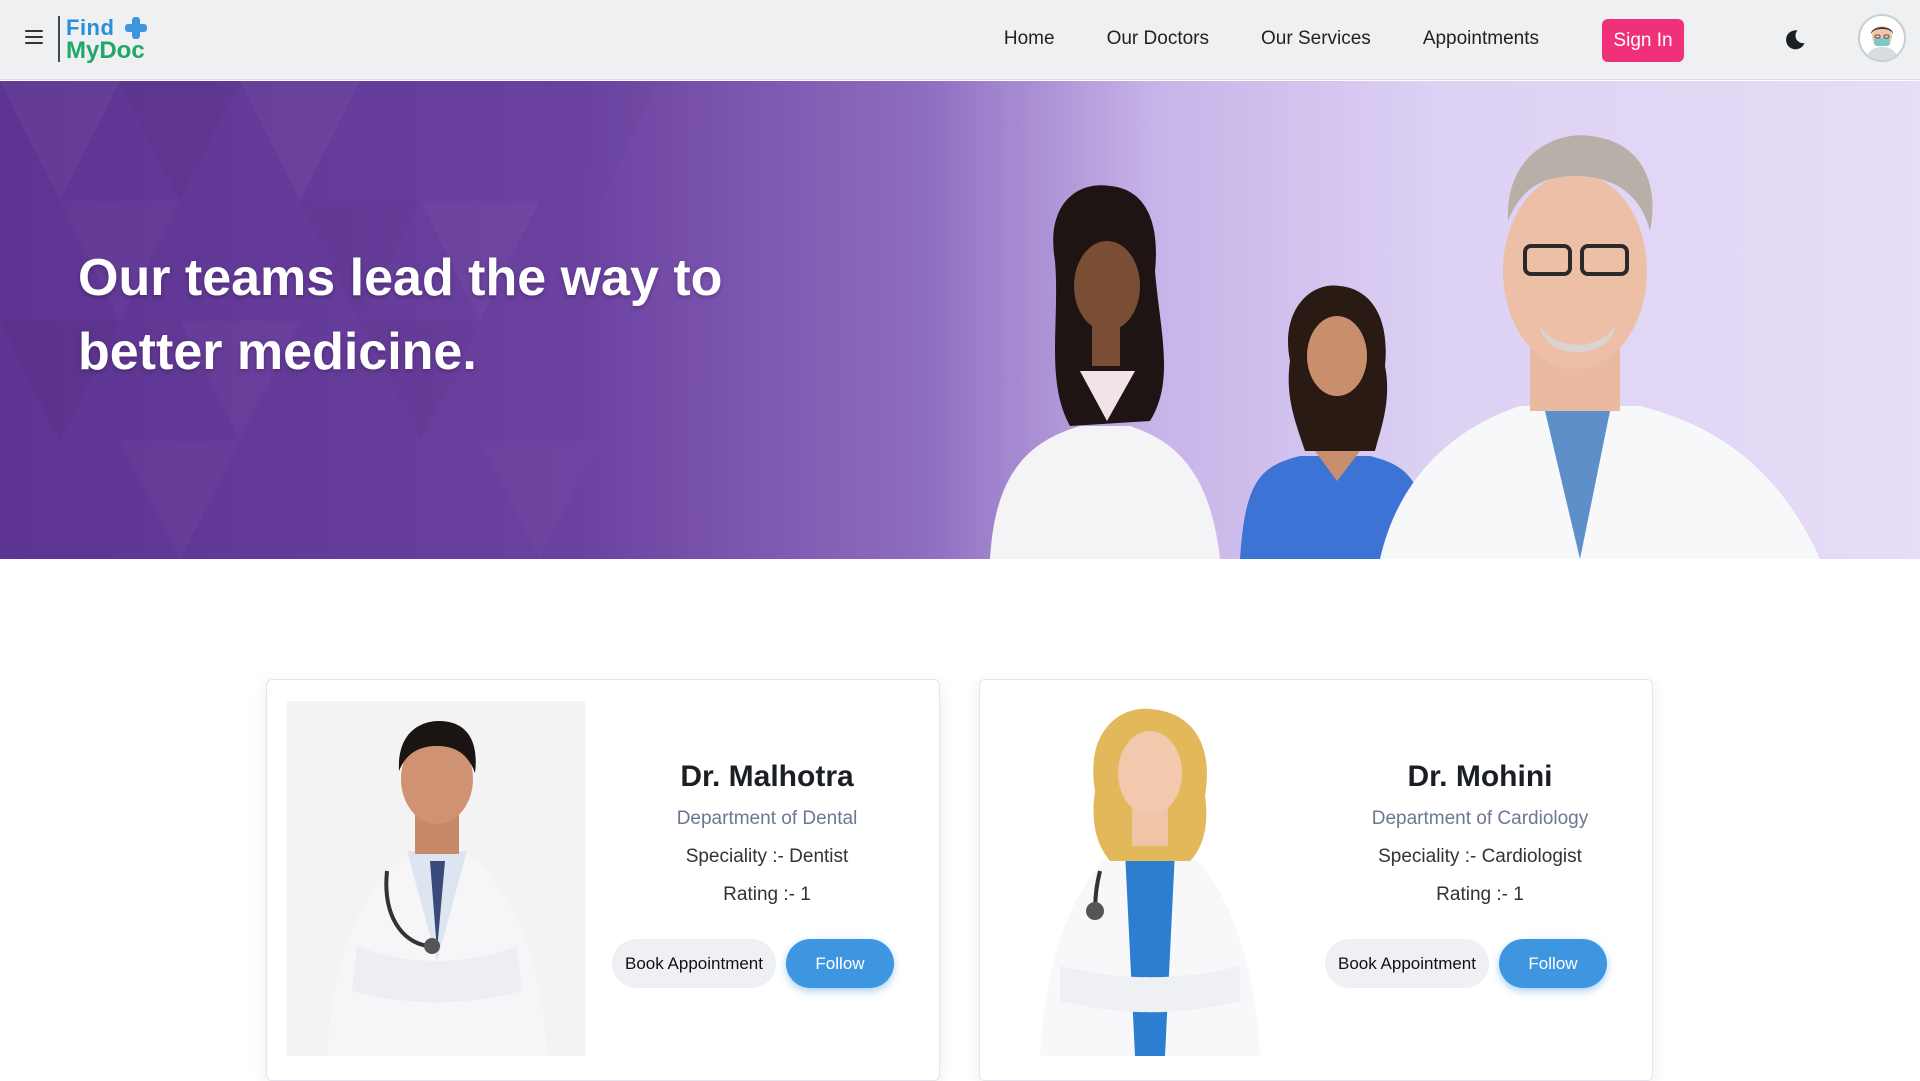 The height and width of the screenshot is (1081, 1920). What do you see at coordinates (1480, 856) in the screenshot?
I see `doctor-speciality: Speciality :- Cardiologist` at bounding box center [1480, 856].